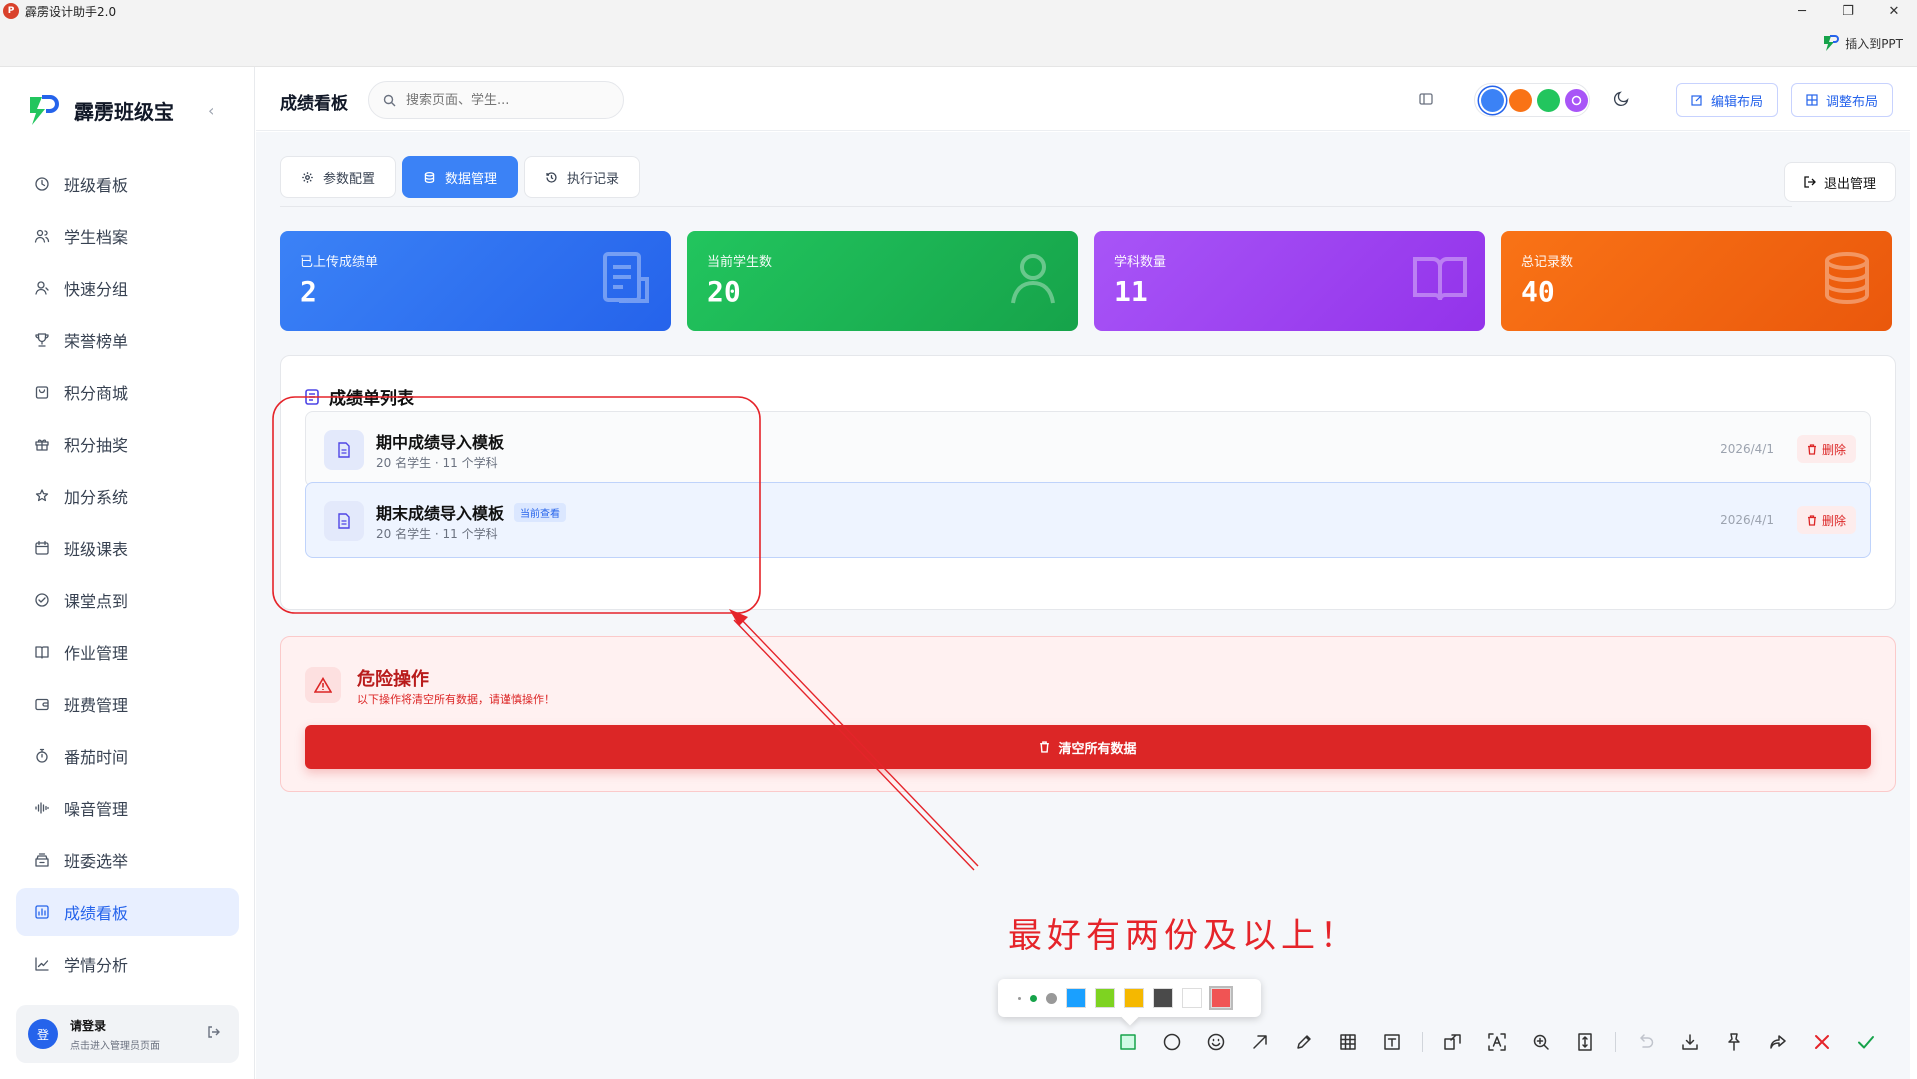  Describe the element at coordinates (1621, 99) in the screenshot. I see `dark-mode-icon` at that location.